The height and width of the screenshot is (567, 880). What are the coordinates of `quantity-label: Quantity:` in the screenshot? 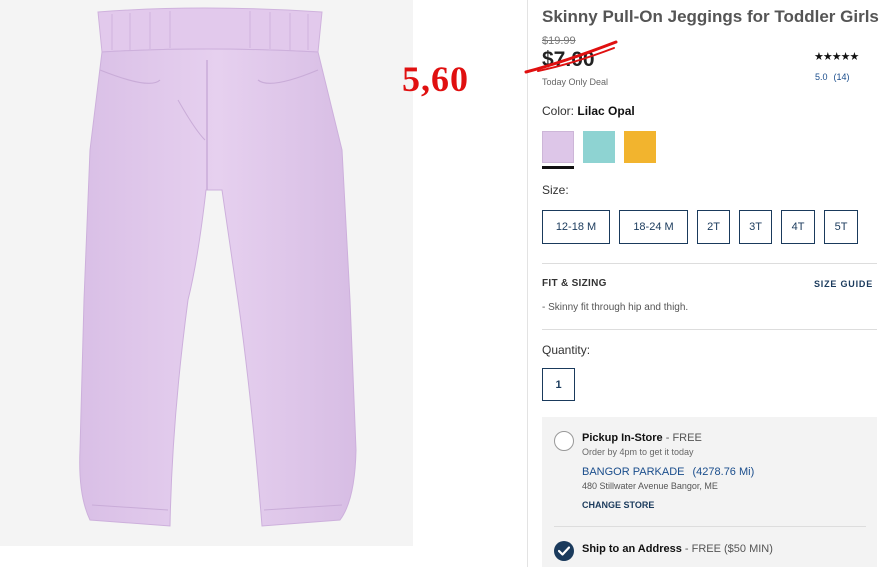 It's located at (566, 350).